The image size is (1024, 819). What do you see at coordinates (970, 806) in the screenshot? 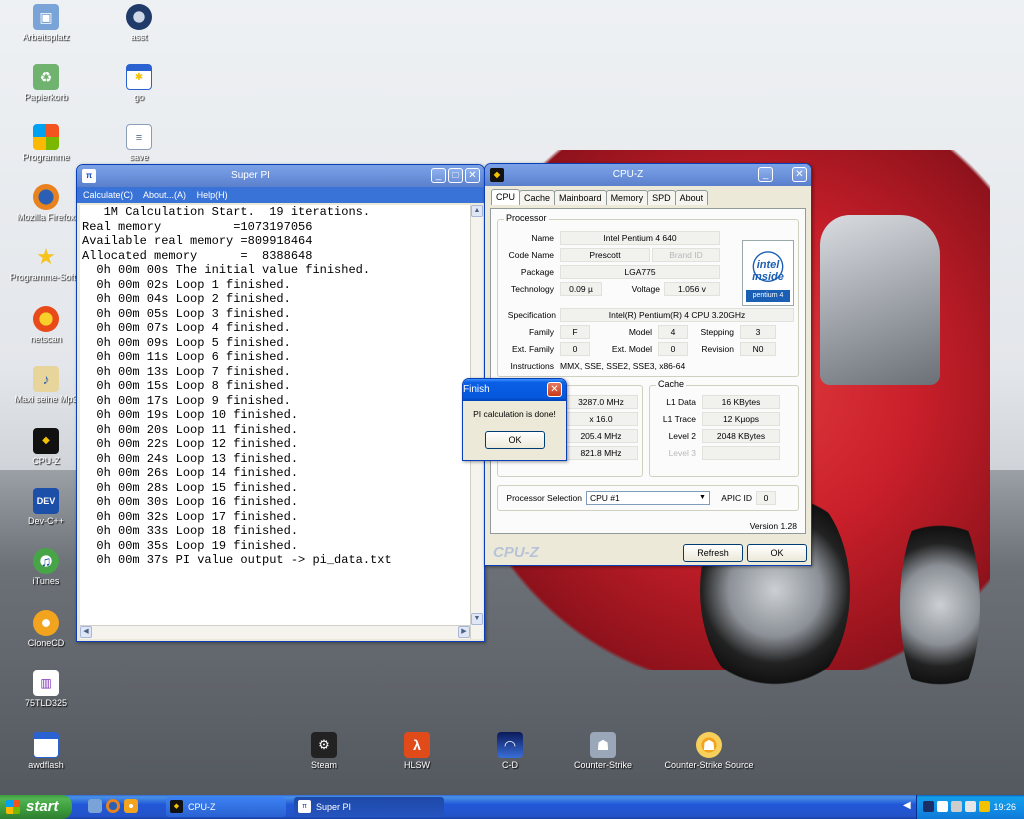
I see `volume-icon` at bounding box center [970, 806].